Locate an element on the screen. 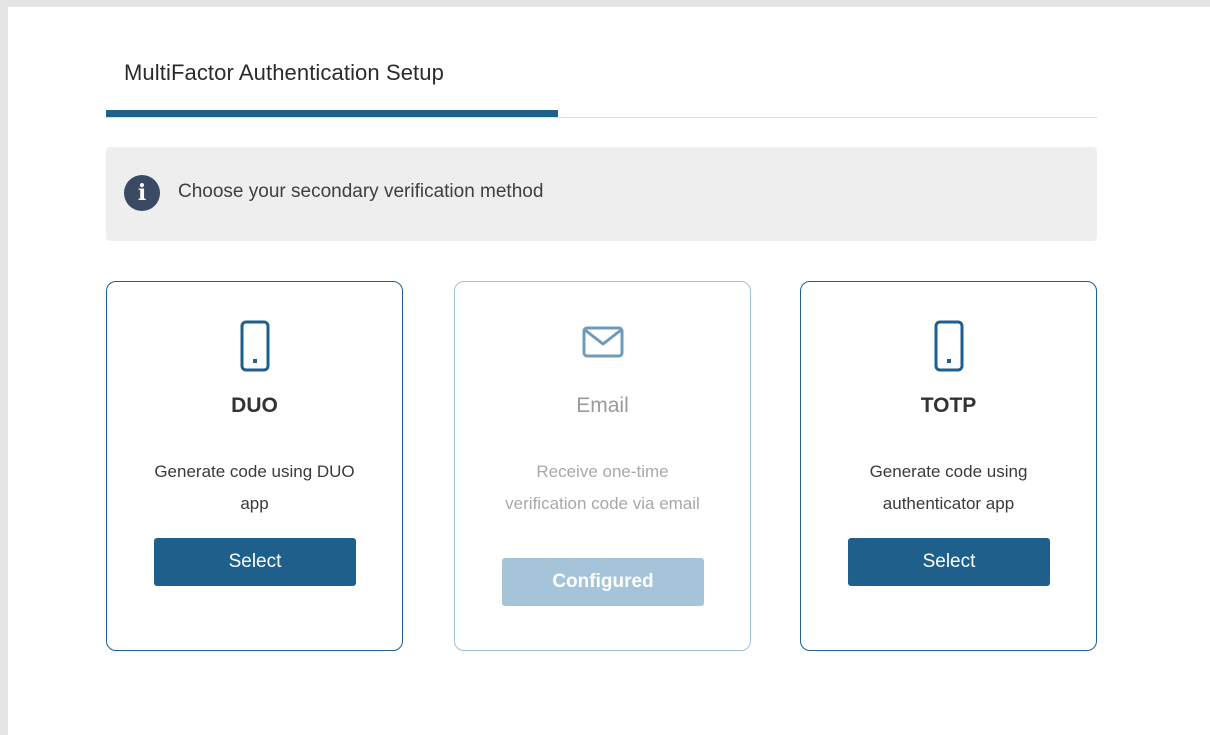 The image size is (1210, 735). mail-icon is located at coordinates (602, 352).